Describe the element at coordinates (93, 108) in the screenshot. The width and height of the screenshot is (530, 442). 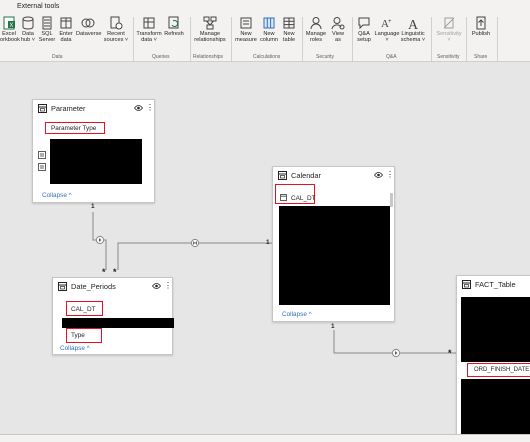
I see `card-header: Parameter ⋮` at that location.